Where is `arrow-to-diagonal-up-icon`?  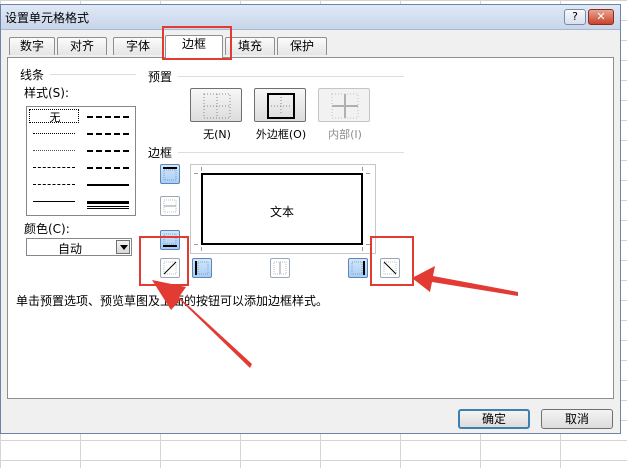
arrow-to-diagonal-up-icon is located at coordinates (202, 324).